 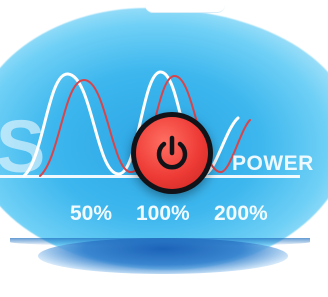 I want to click on power-icon, so click(x=172, y=152).